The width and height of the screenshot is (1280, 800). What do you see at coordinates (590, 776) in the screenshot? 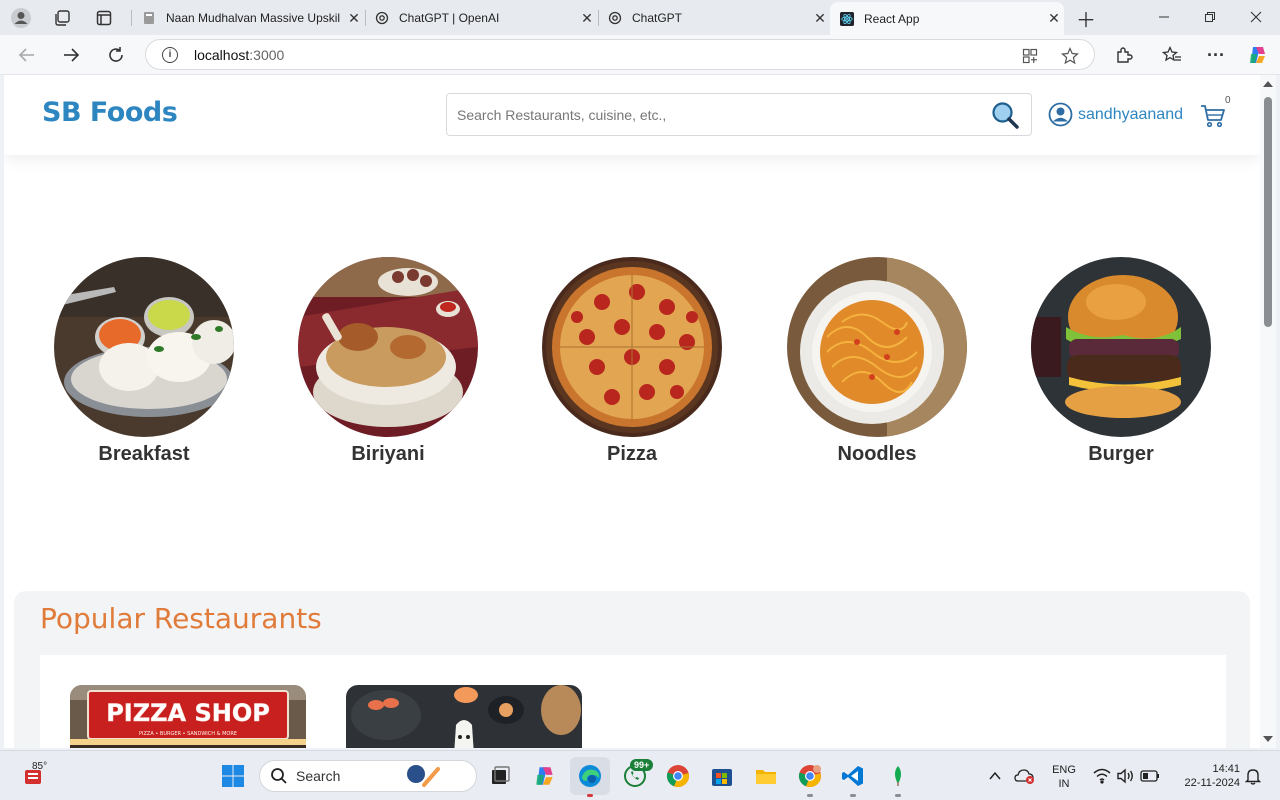
I see `edge-taskbar-icon` at bounding box center [590, 776].